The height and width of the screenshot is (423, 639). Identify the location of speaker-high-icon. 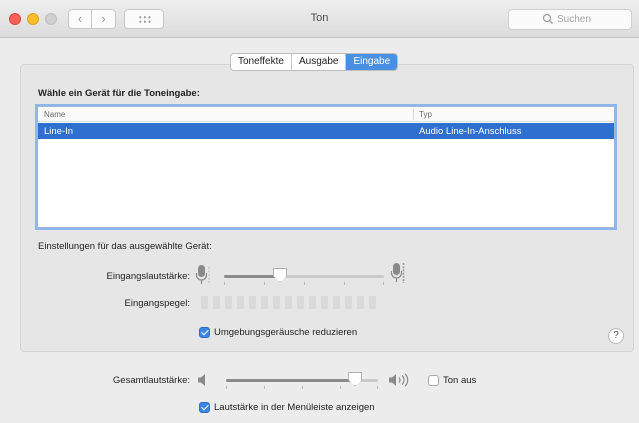
(399, 380).